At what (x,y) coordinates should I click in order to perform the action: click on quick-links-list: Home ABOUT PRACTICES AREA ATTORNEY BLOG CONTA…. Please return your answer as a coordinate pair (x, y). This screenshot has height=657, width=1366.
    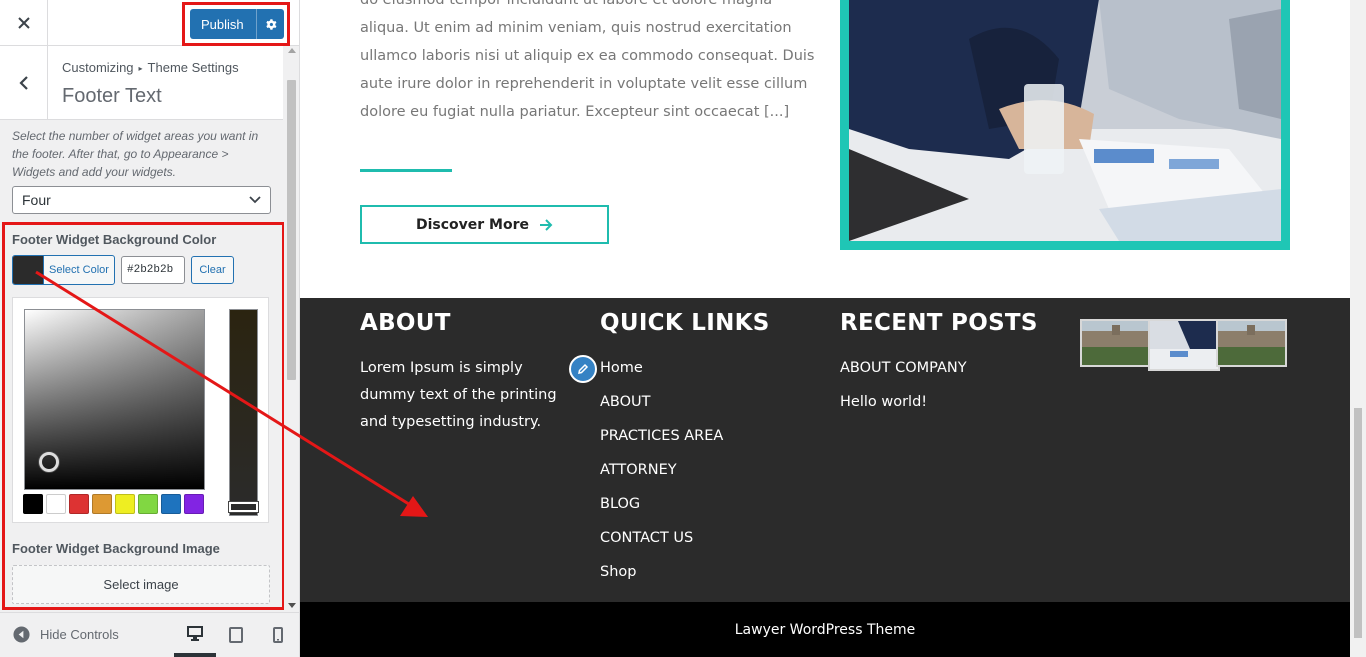
    Looking at the image, I should click on (661, 479).